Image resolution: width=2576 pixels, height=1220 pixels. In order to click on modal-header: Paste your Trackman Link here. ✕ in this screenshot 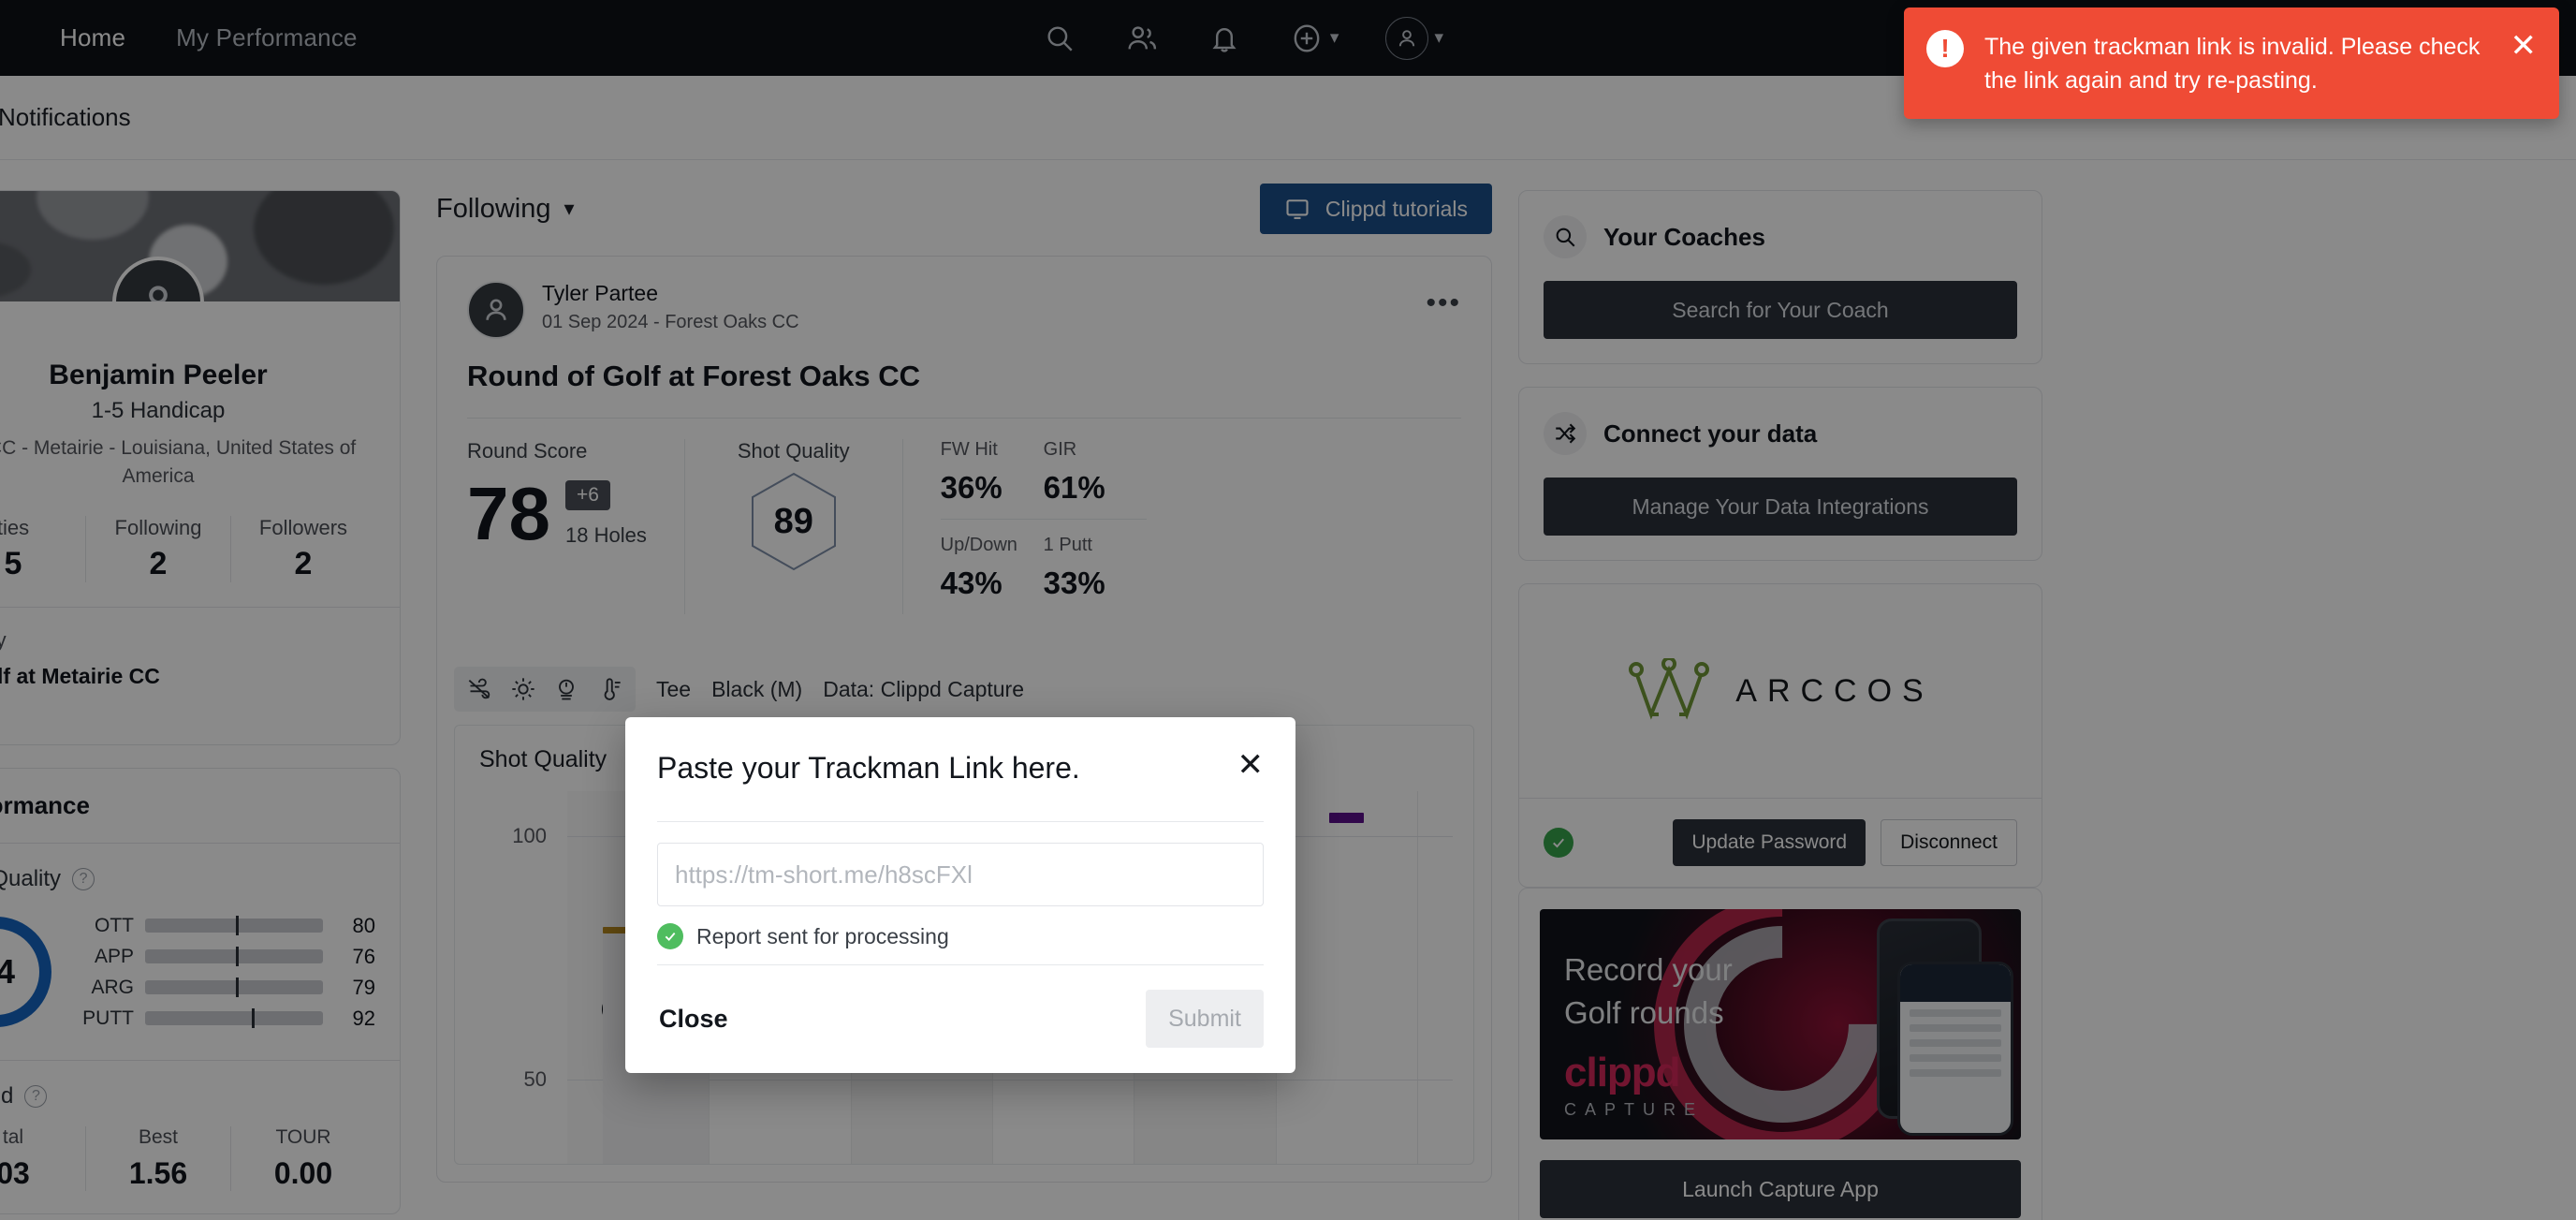, I will do `click(961, 767)`.